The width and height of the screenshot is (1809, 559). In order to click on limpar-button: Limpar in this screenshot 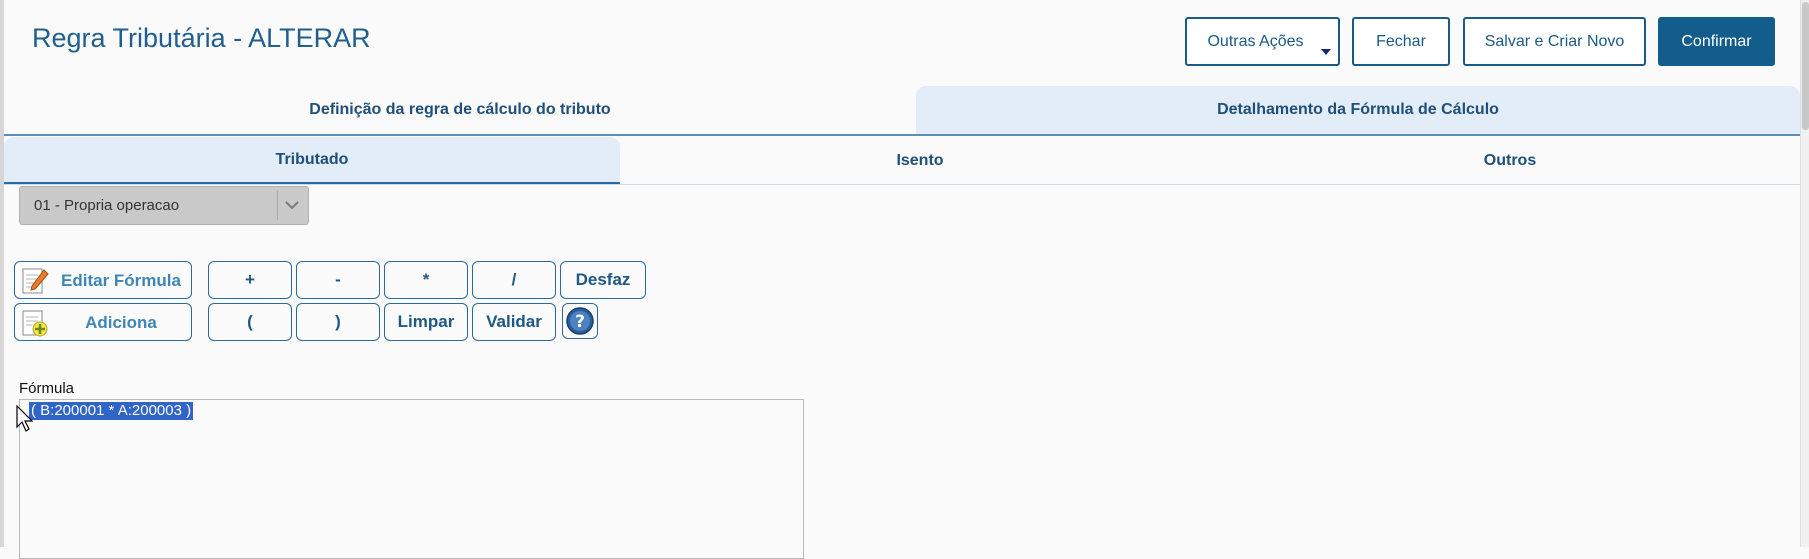, I will do `click(426, 322)`.